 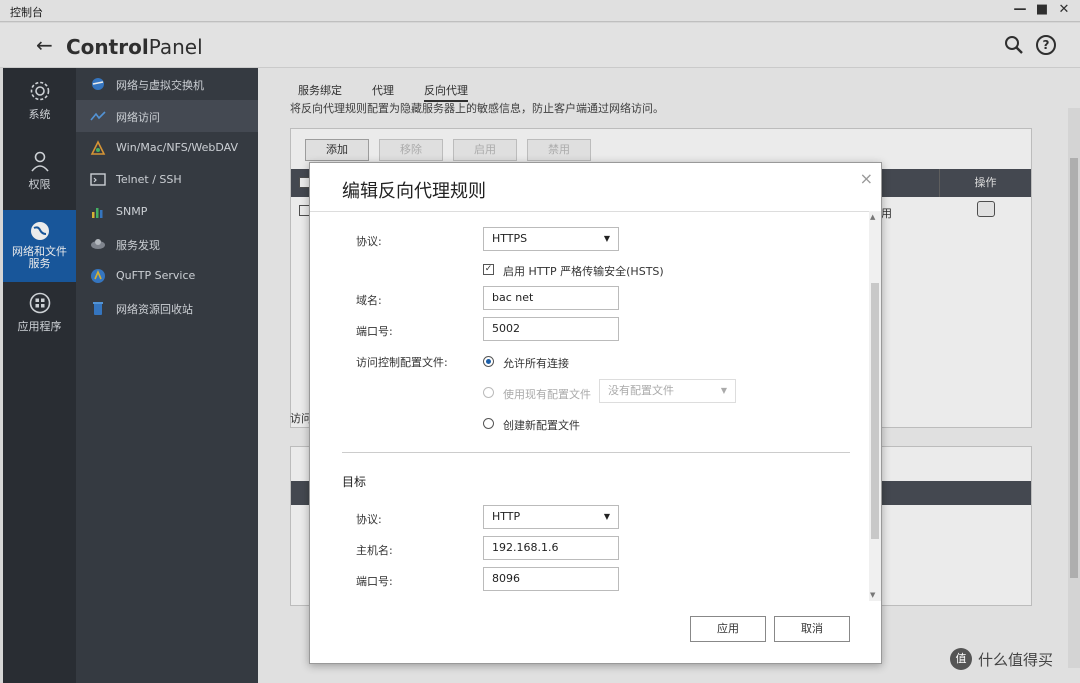 What do you see at coordinates (354, 482) in the screenshot?
I see `target-section-title: 目标` at bounding box center [354, 482].